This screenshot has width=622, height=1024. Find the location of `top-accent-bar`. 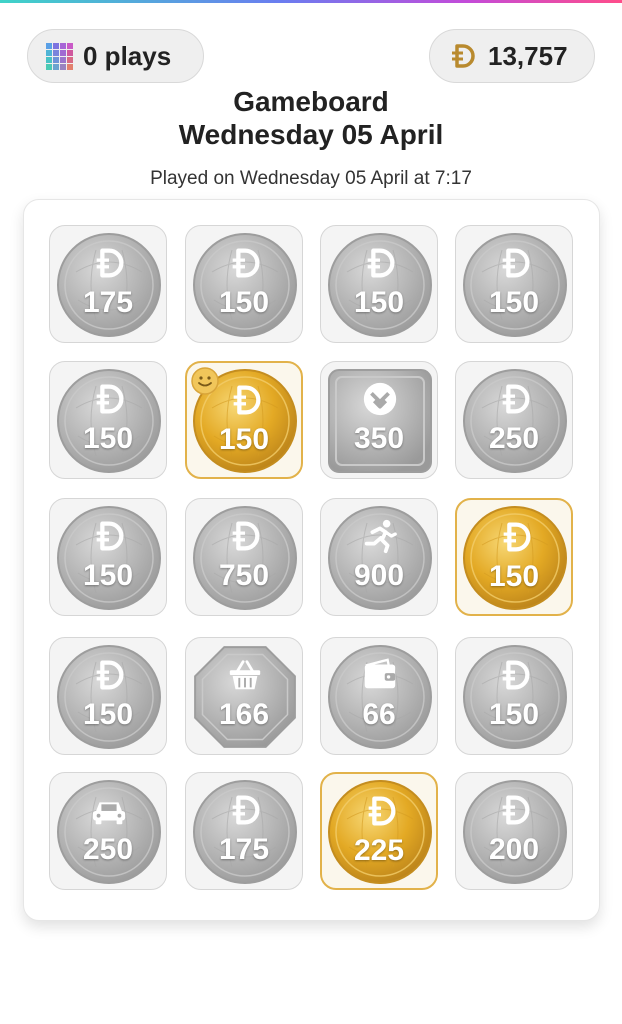

top-accent-bar is located at coordinates (311, 1).